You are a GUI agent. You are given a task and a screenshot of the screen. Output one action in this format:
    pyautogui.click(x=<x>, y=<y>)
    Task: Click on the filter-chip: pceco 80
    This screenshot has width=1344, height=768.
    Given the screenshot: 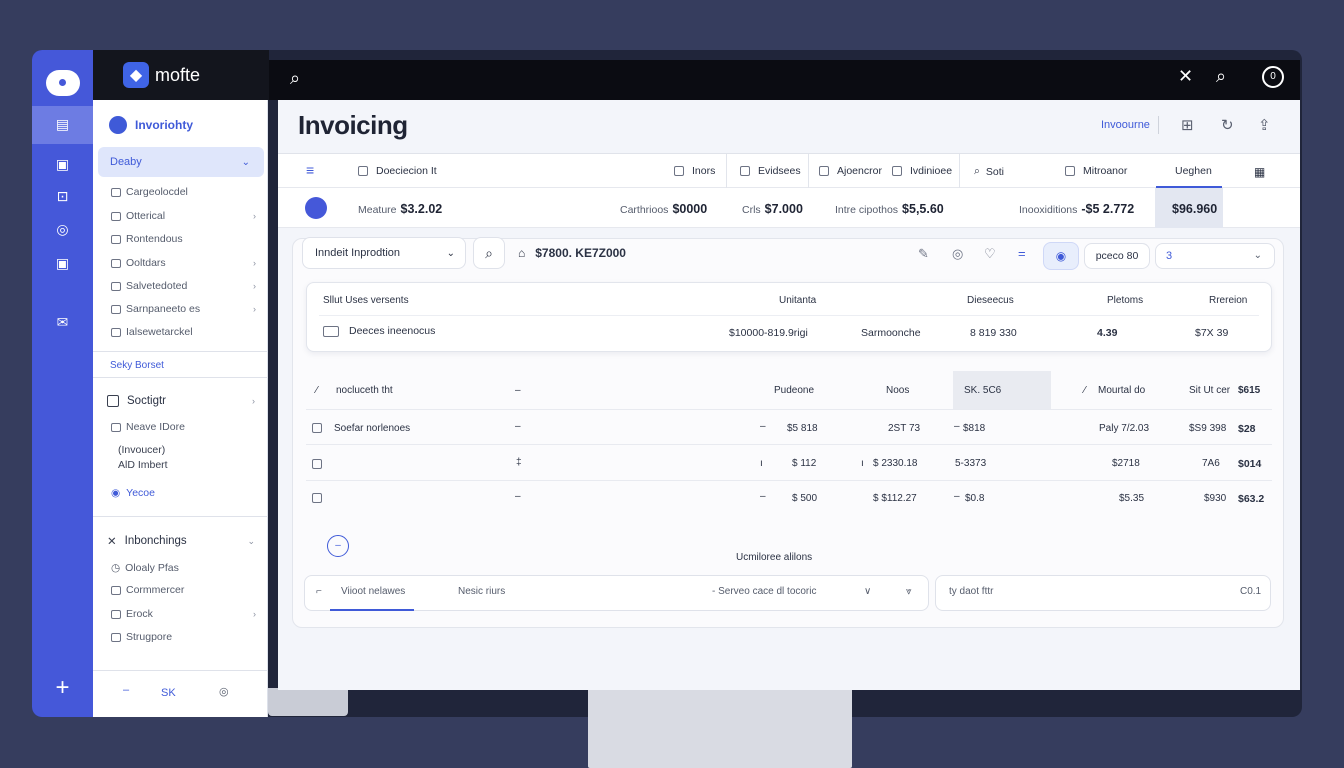 What is the action you would take?
    pyautogui.click(x=1117, y=256)
    